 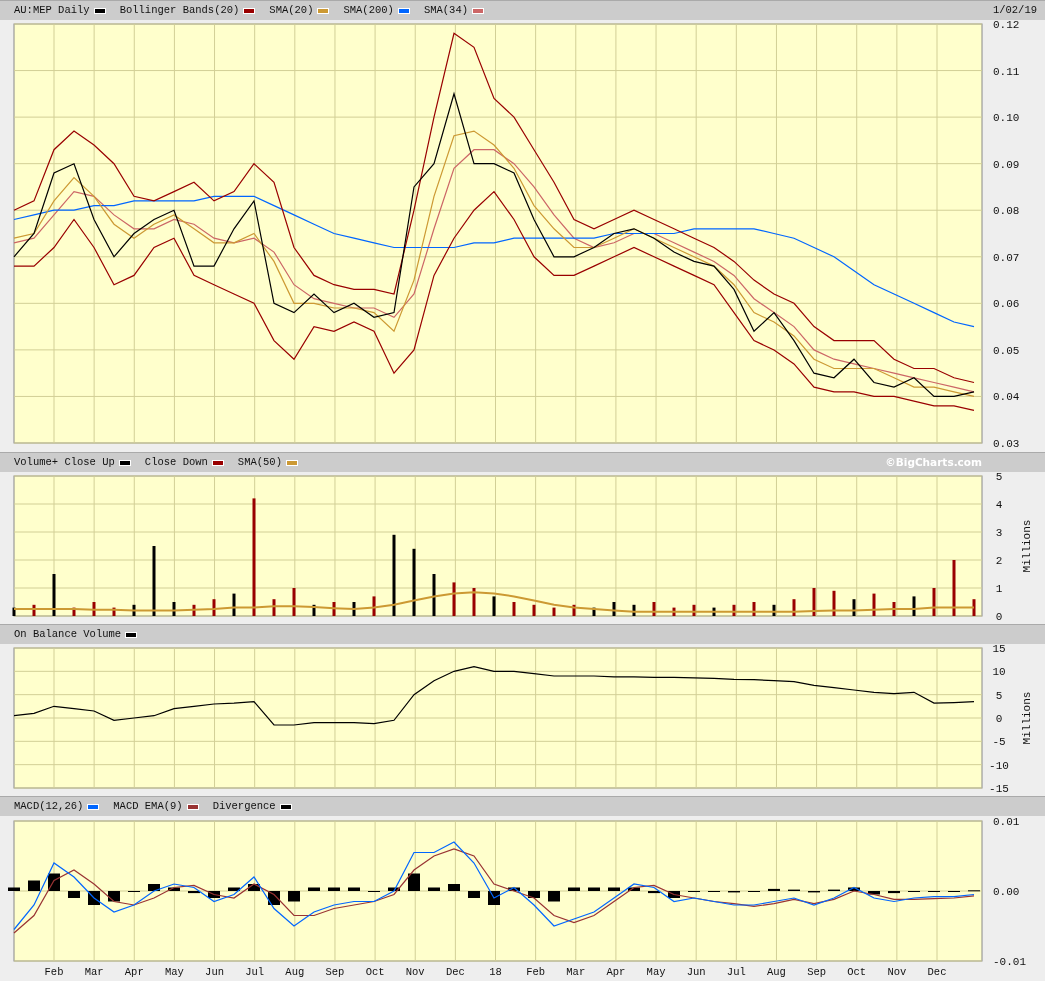 What do you see at coordinates (1006, 71) in the screenshot?
I see `axis-tick-label: 0.11` at bounding box center [1006, 71].